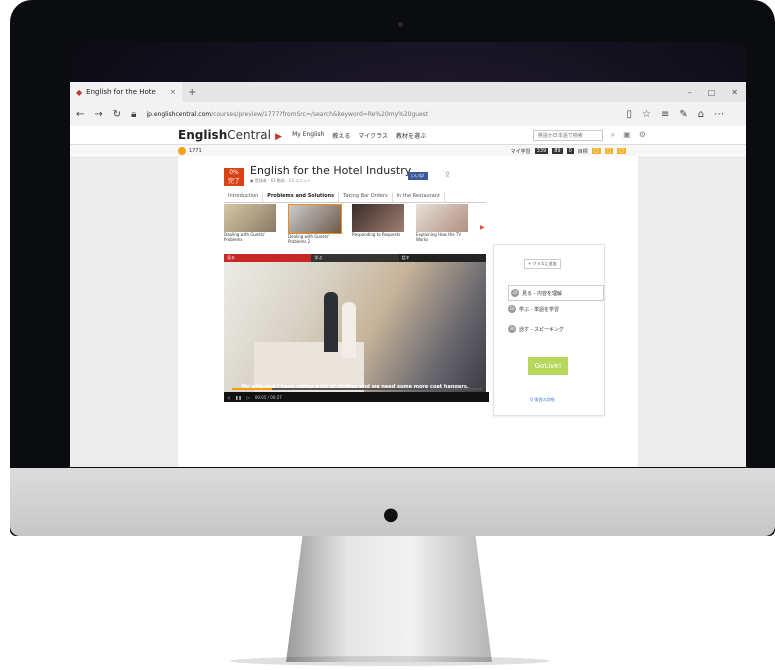  What do you see at coordinates (230, 135) in the screenshot?
I see `site-logo: EnglishCentral ▶` at bounding box center [230, 135].